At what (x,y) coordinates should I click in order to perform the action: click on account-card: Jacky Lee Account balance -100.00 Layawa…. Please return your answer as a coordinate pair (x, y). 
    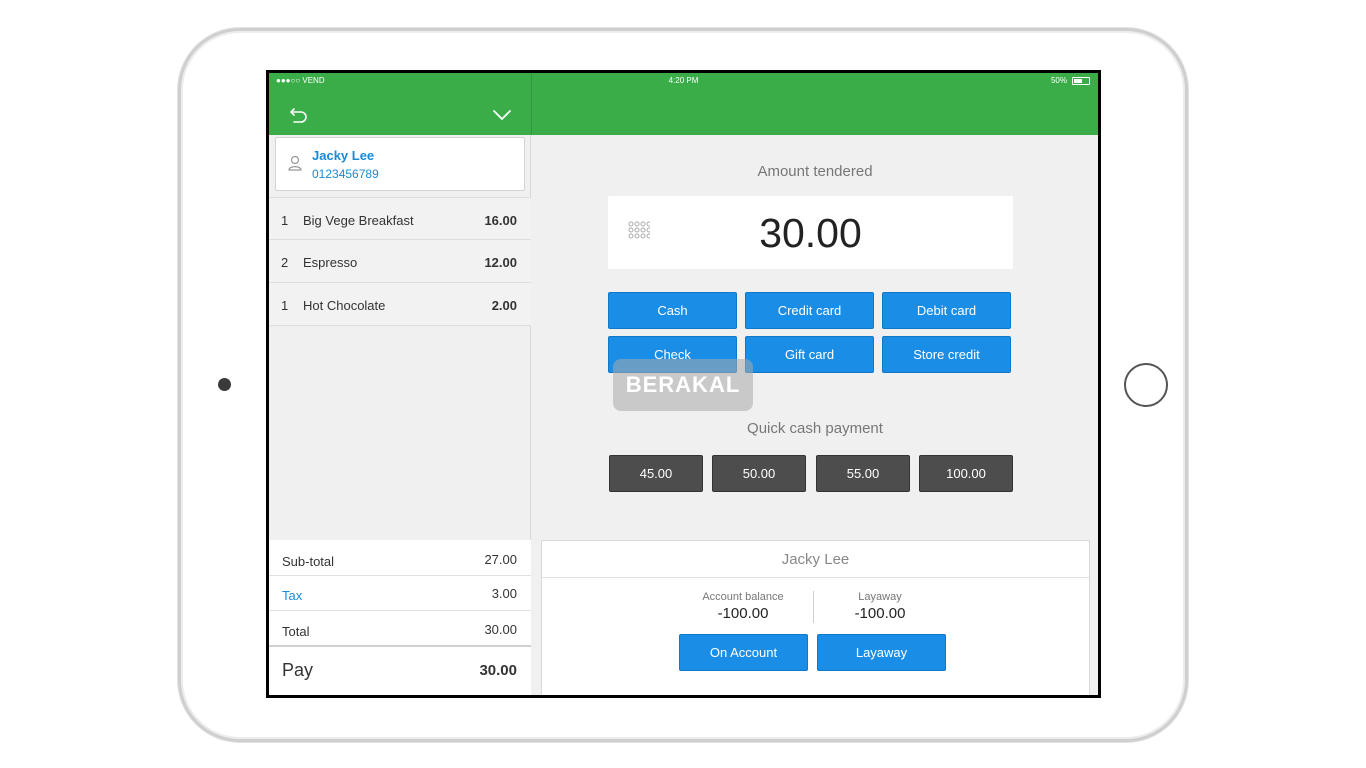
    Looking at the image, I should click on (815, 617).